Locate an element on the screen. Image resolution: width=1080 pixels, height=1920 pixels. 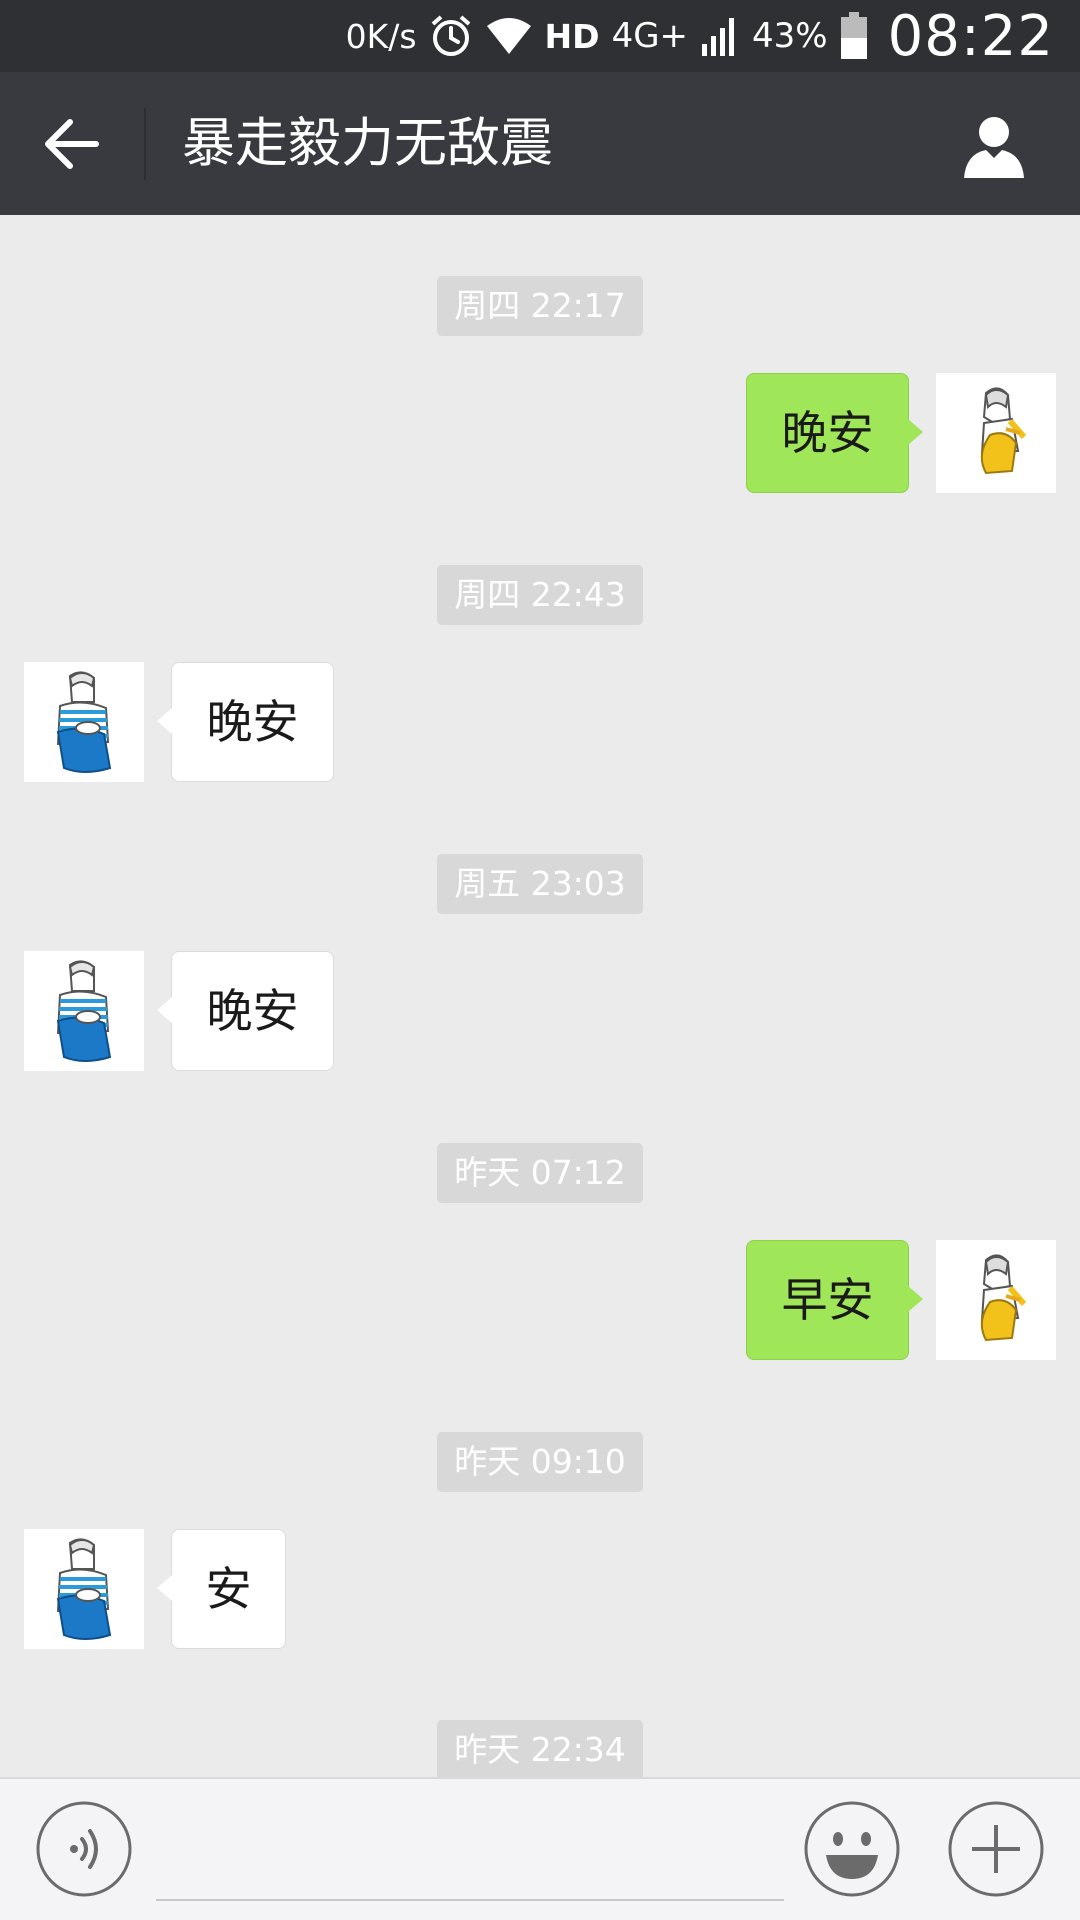
title-bar: 暴走毅力无敌震 is located at coordinates (540, 143).